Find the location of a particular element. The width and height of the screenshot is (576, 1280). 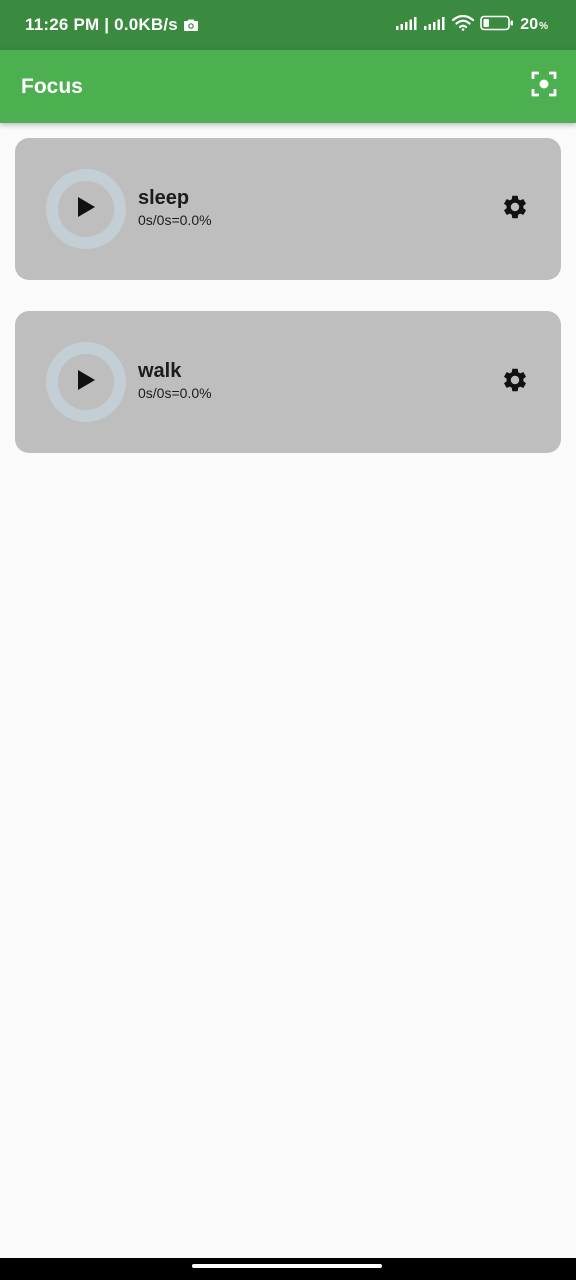

task-name: walk is located at coordinates (160, 371).